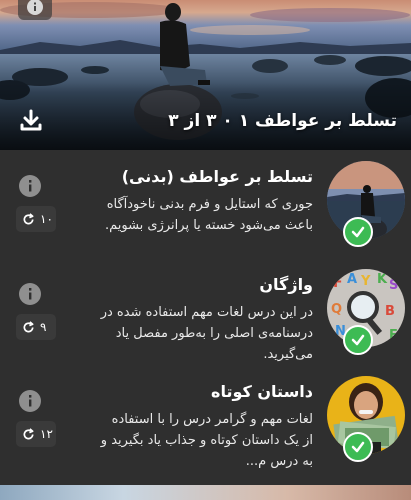 This screenshot has height=500, width=411. Describe the element at coordinates (43, 327) in the screenshot. I see `repeat-count: ۹` at that location.